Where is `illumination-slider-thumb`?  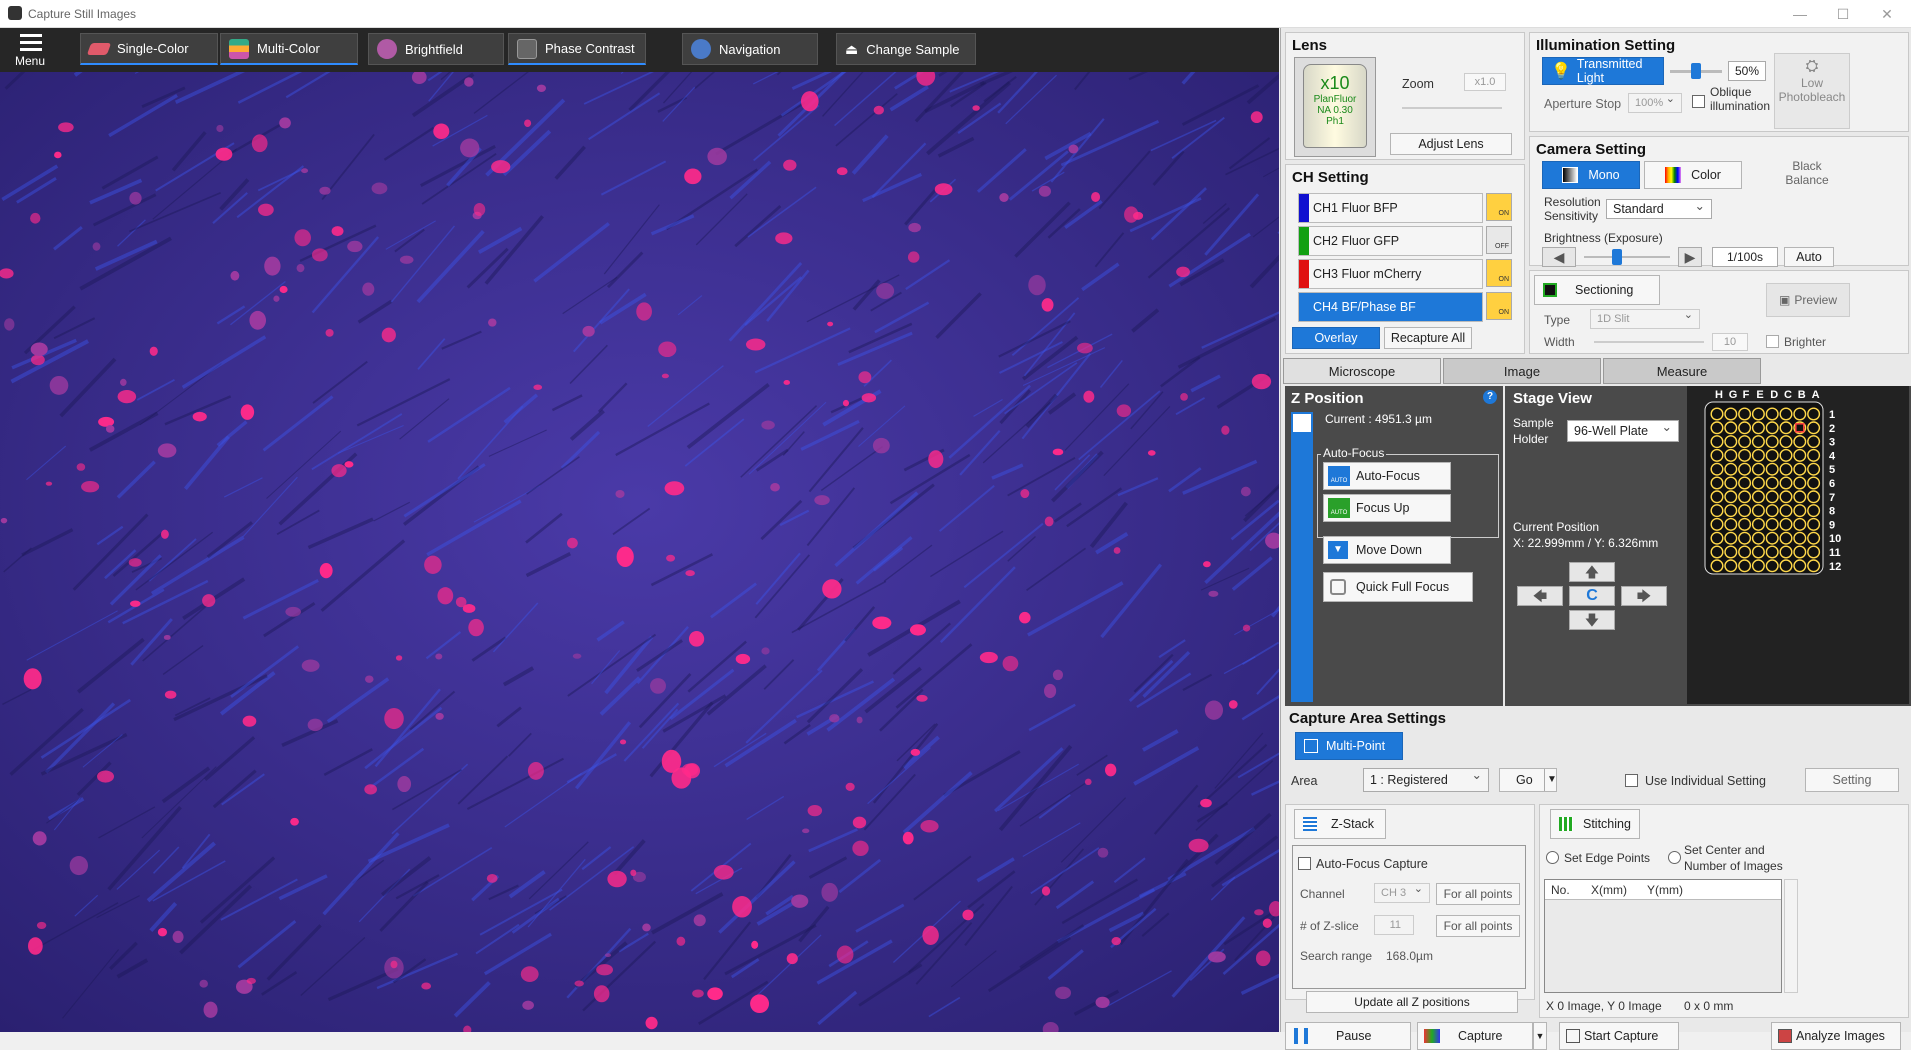 illumination-slider-thumb is located at coordinates (1696, 71).